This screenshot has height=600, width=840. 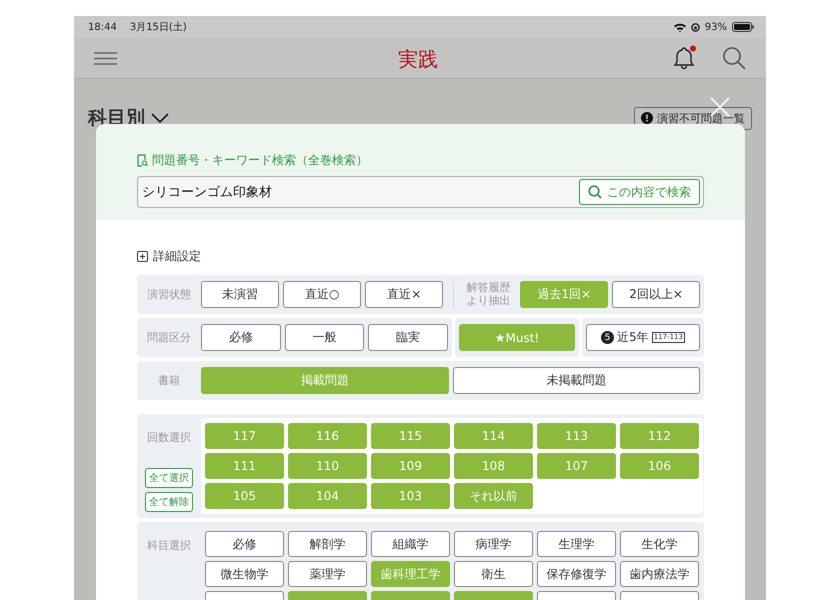 I want to click on subject-option: 病理学, so click(x=493, y=544).